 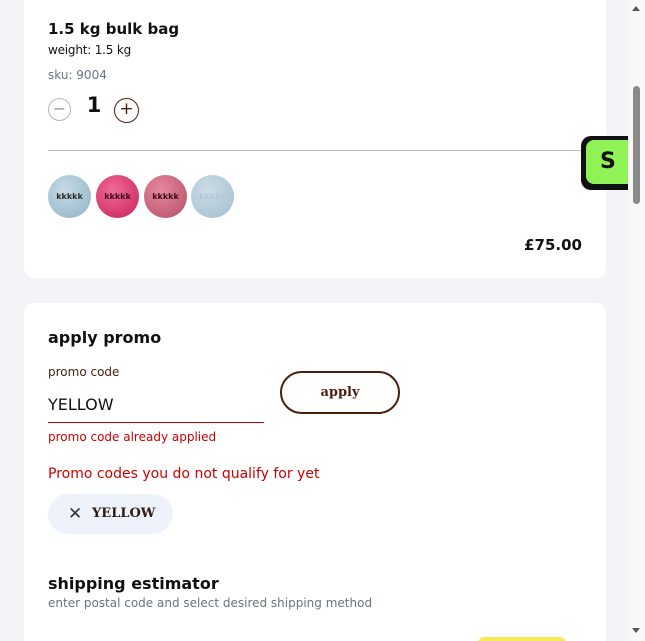 I want to click on product-title: 1.5 kg bulk bag, so click(x=114, y=29).